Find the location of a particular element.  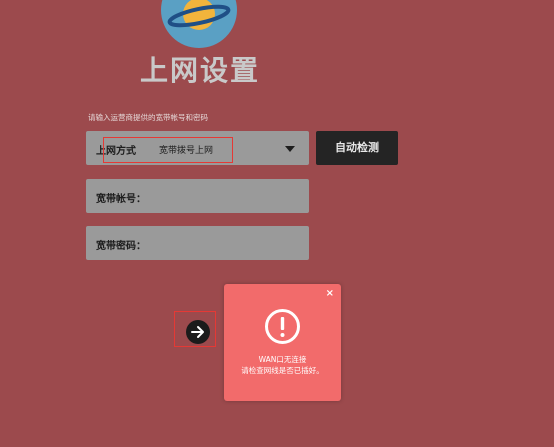

planet-logo-icon is located at coordinates (199, 24).